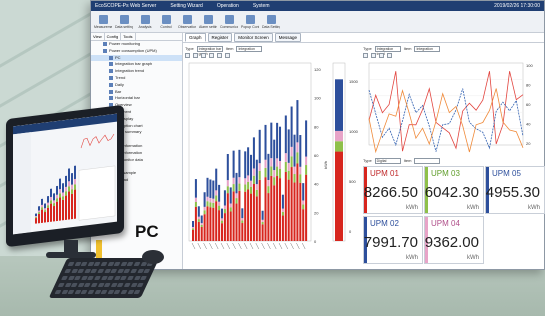 This screenshot has height=316, width=545. I want to click on ribbon-button-7: Popup Config. Window, so click(250, 21).